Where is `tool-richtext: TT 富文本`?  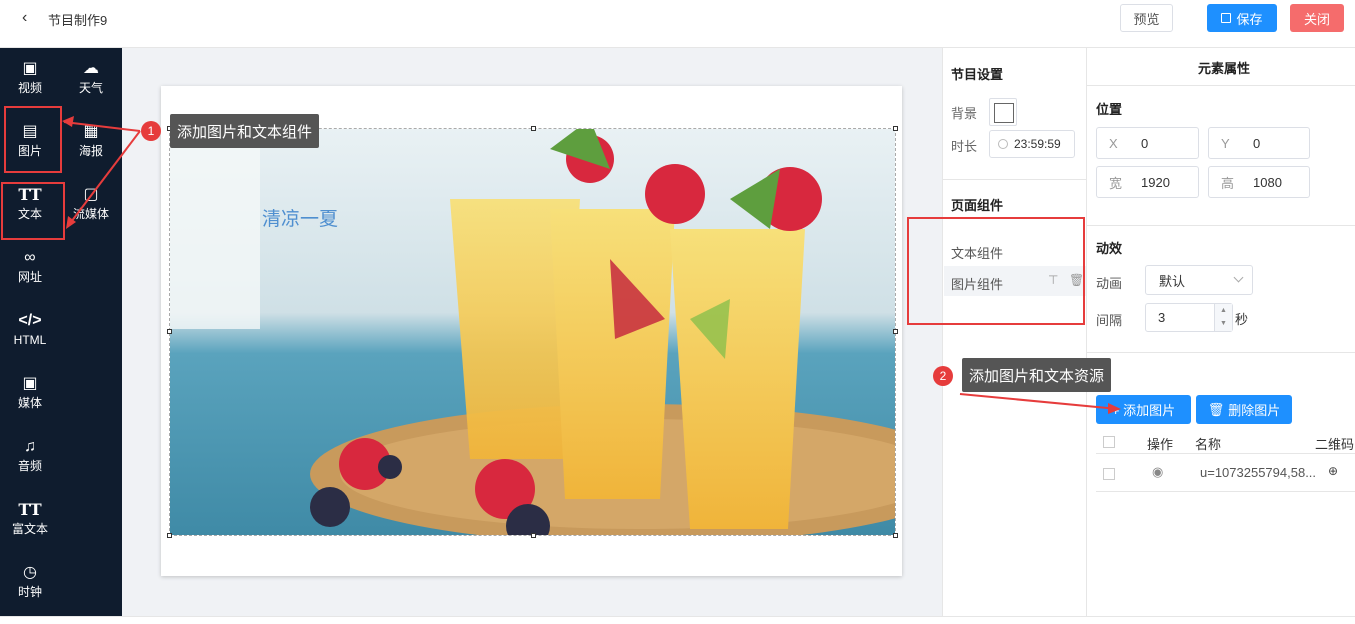
tool-richtext: TT 富文本 is located at coordinates (30, 519).